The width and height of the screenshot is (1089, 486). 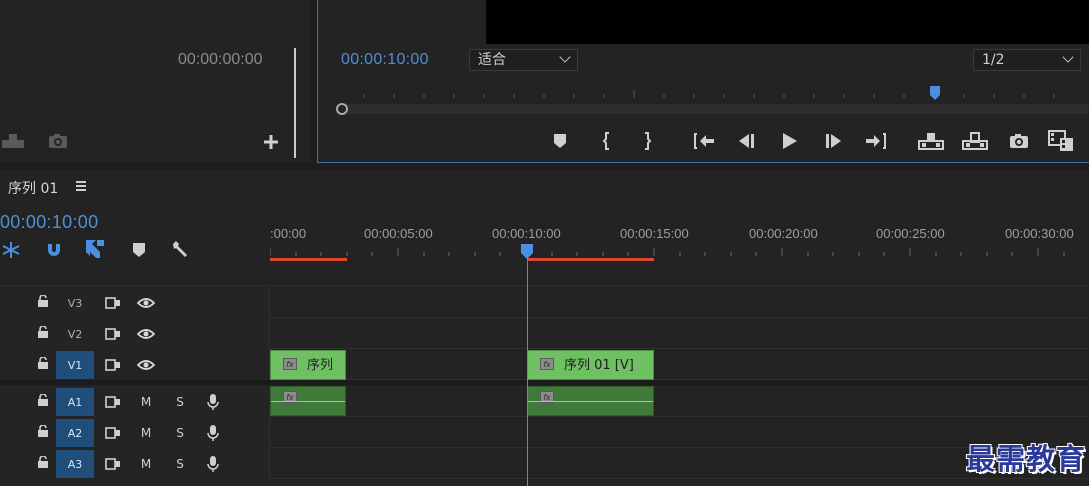 I want to click on track-header-v1: V1, so click(x=135, y=364).